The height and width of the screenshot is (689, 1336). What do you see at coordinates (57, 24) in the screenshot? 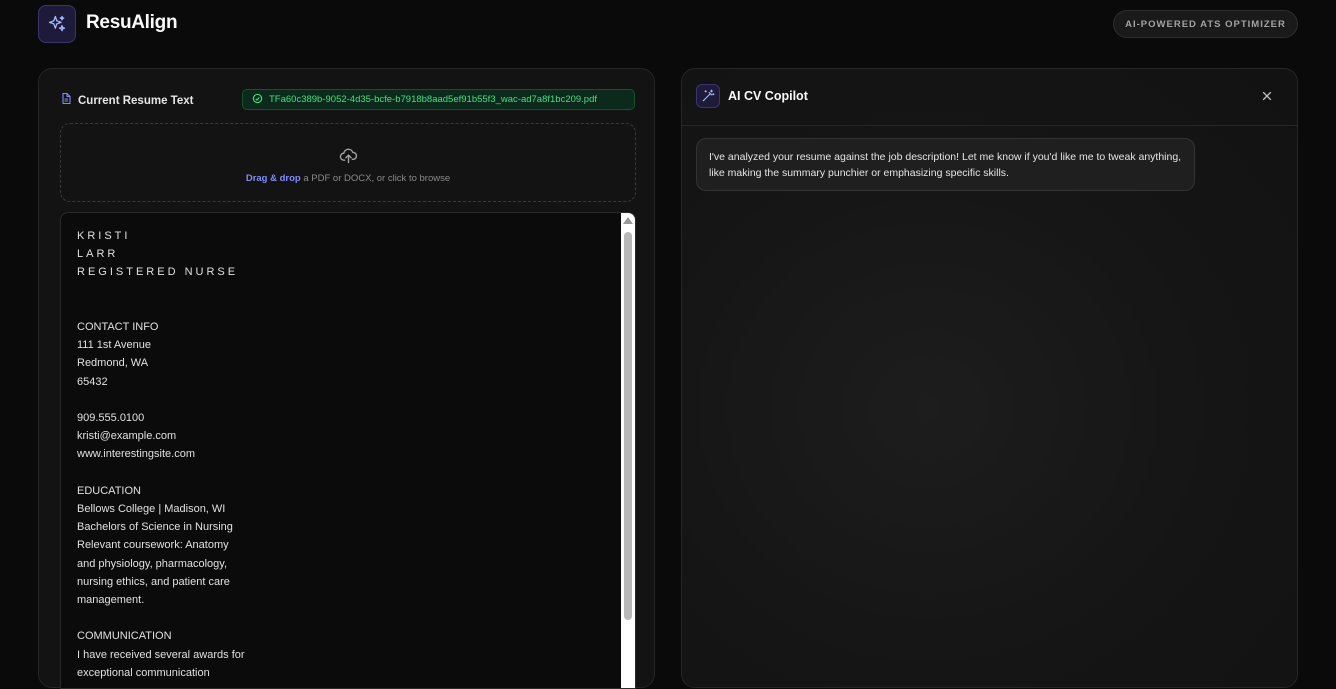
I see `sparkles-icon` at bounding box center [57, 24].